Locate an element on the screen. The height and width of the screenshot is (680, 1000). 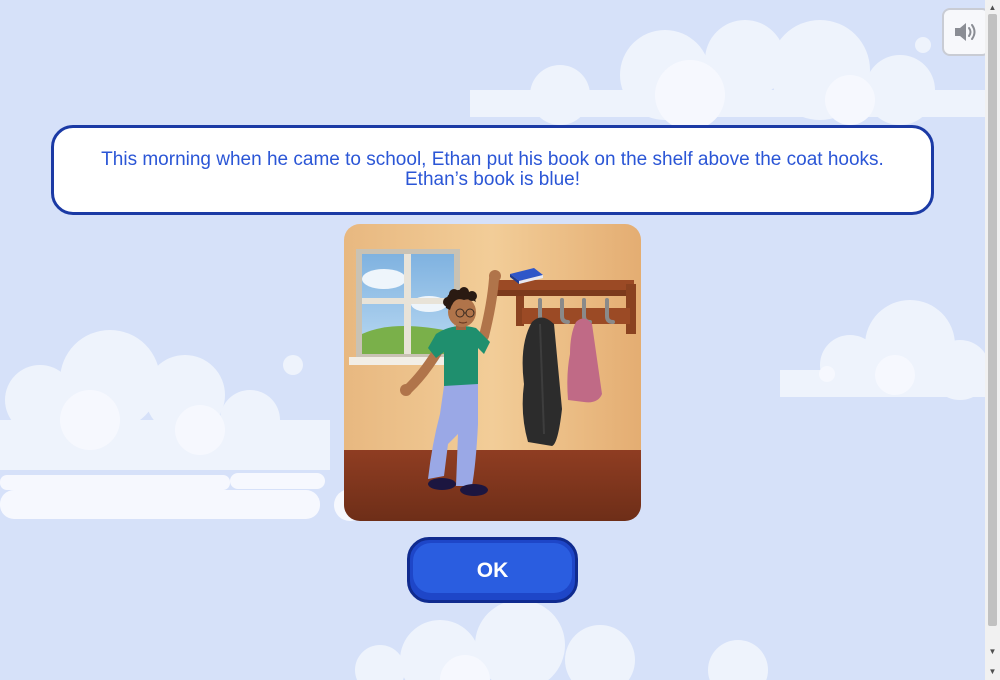
ok-button: OK is located at coordinates (492, 570).